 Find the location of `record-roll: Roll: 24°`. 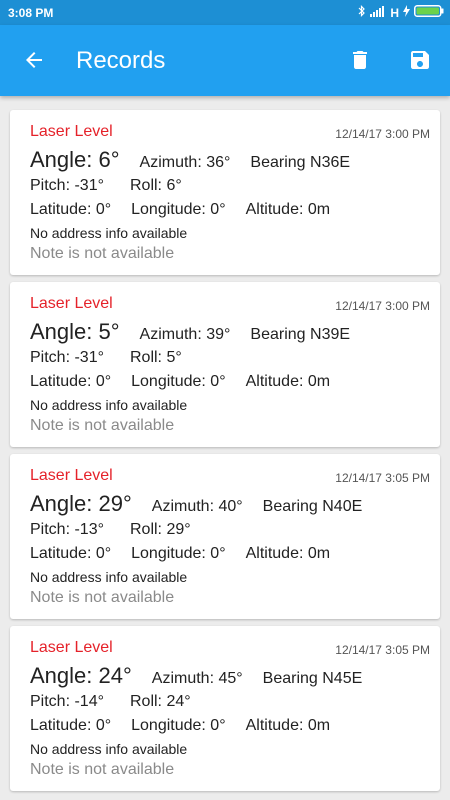

record-roll: Roll: 24° is located at coordinates (160, 701).